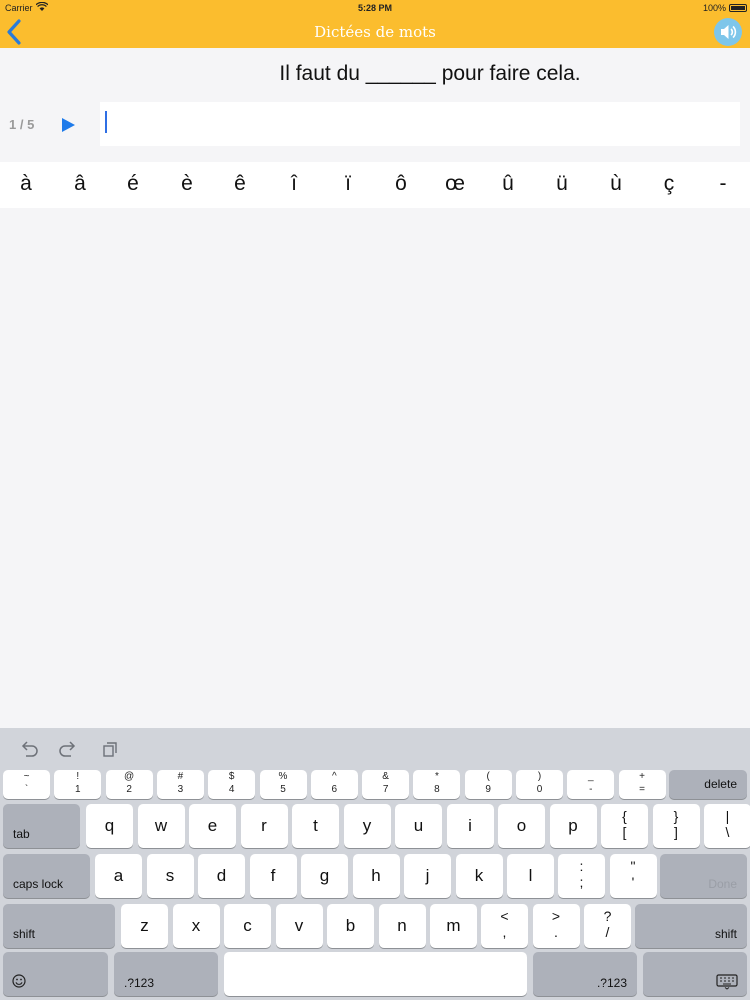 The width and height of the screenshot is (750, 1000). I want to click on key-char: n, so click(402, 925).